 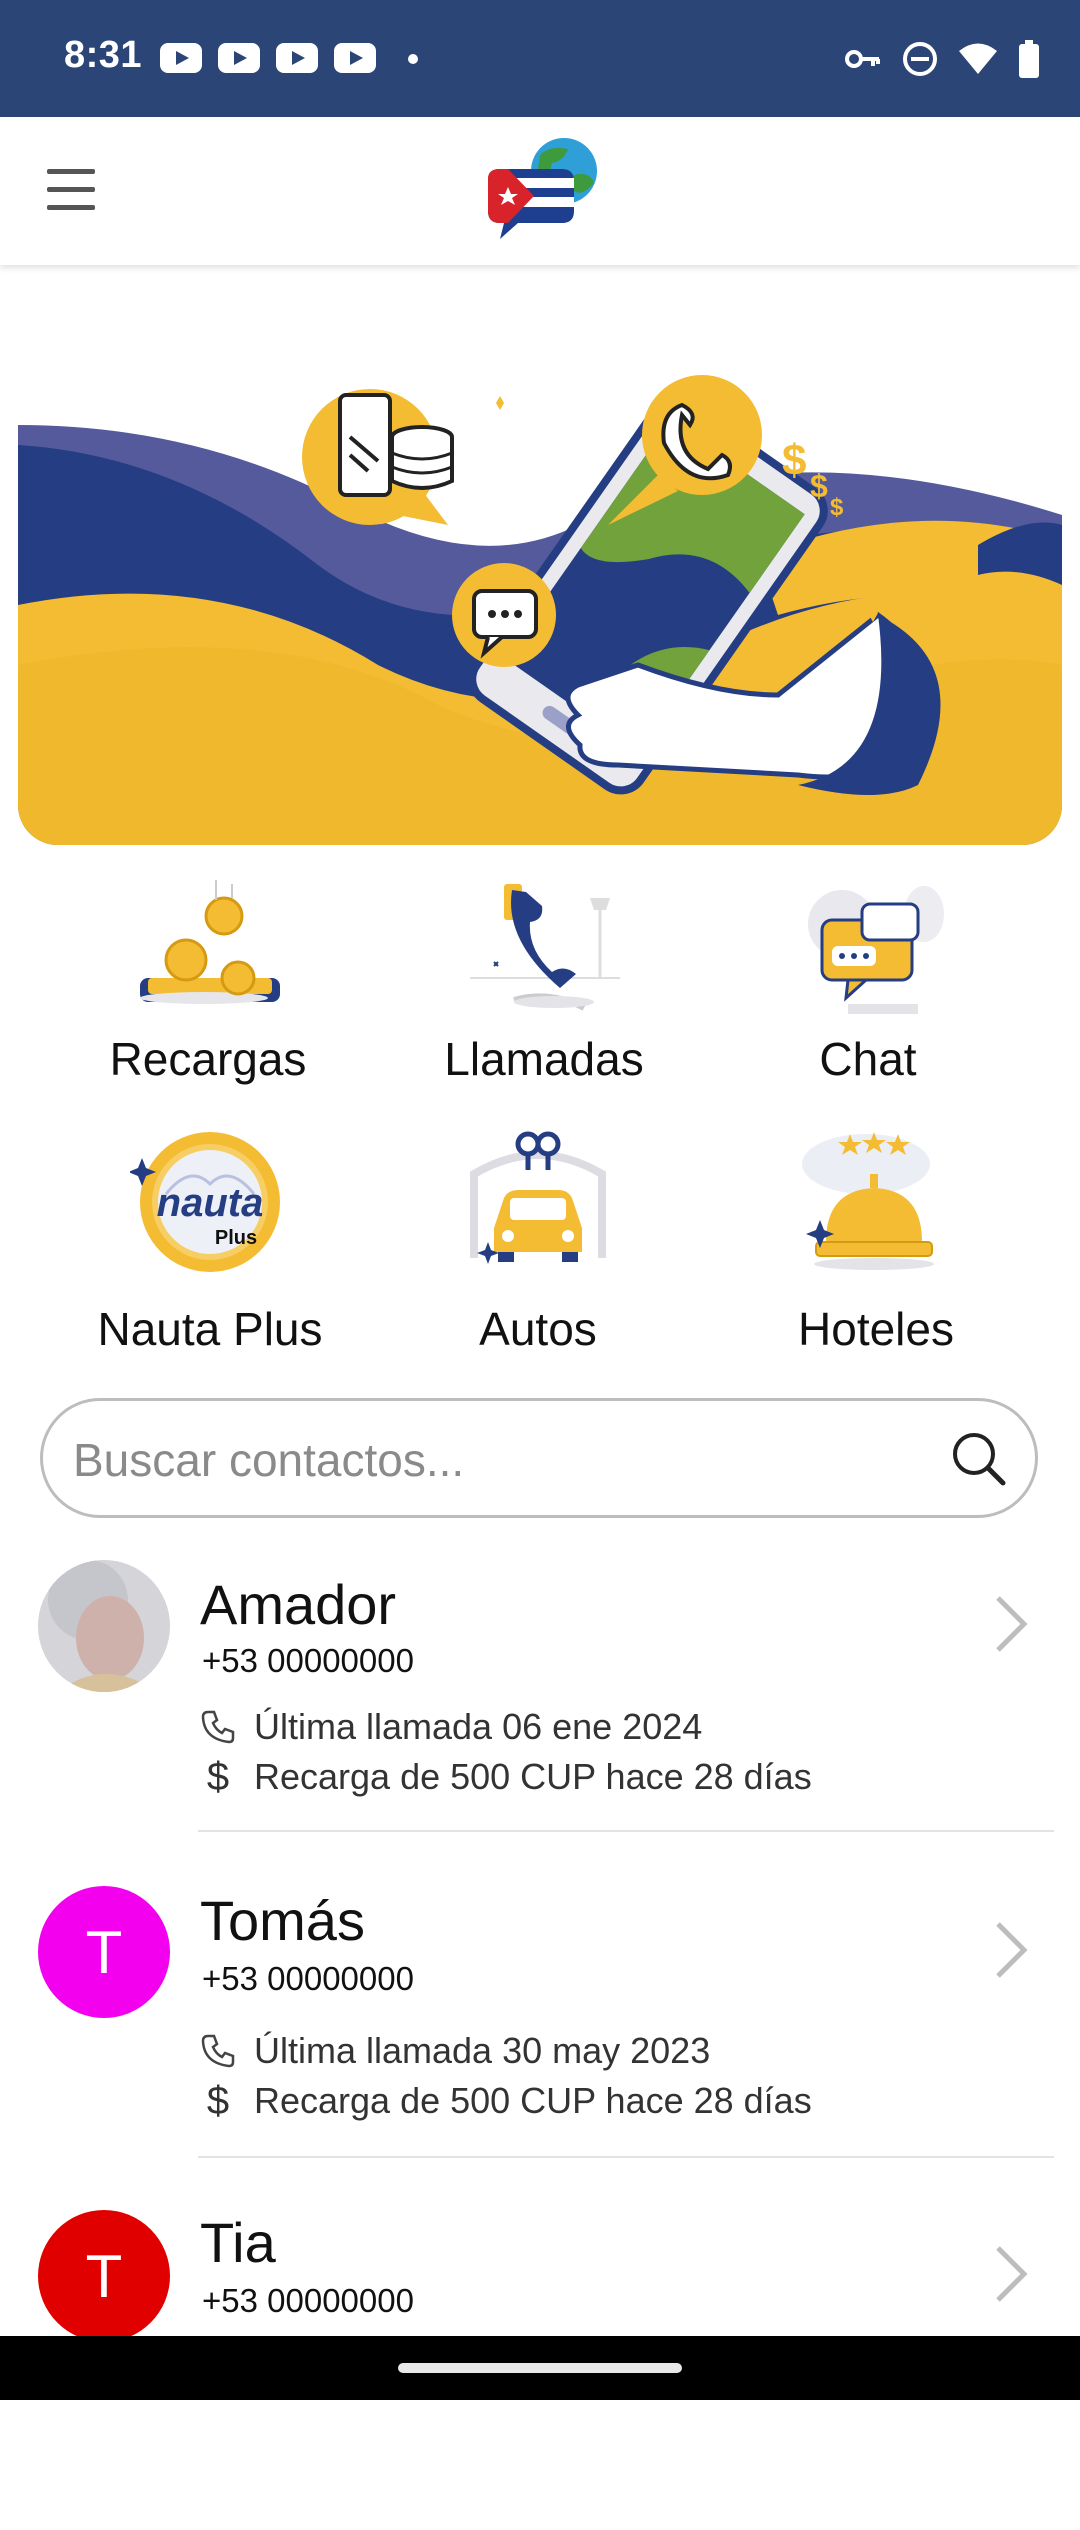 I want to click on service-hoteles: Hoteles, so click(x=876, y=1244).